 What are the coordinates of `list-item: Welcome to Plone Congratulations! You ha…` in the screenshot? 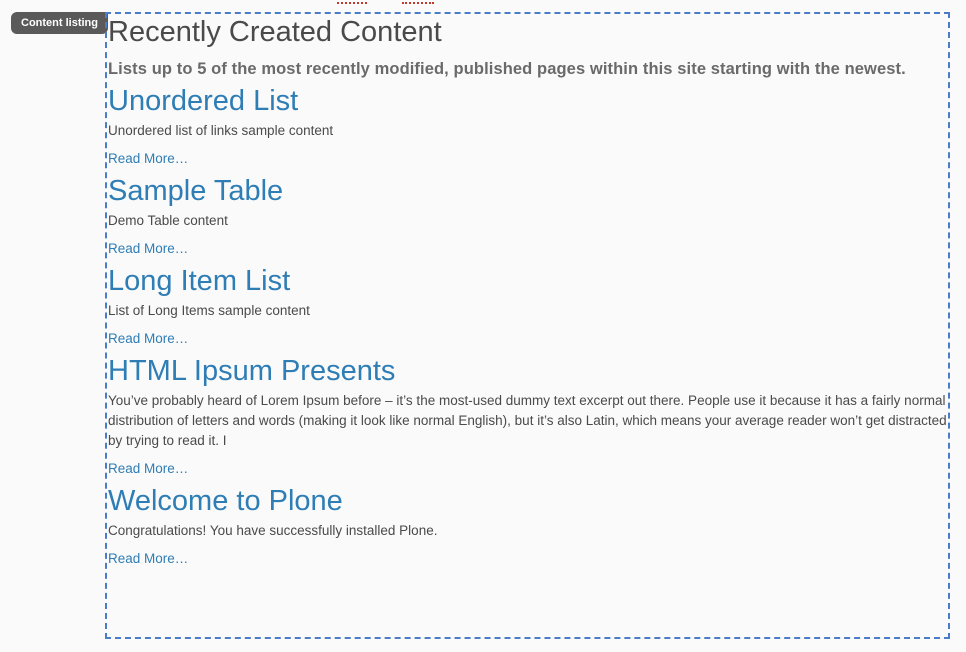 It's located at (528, 526).